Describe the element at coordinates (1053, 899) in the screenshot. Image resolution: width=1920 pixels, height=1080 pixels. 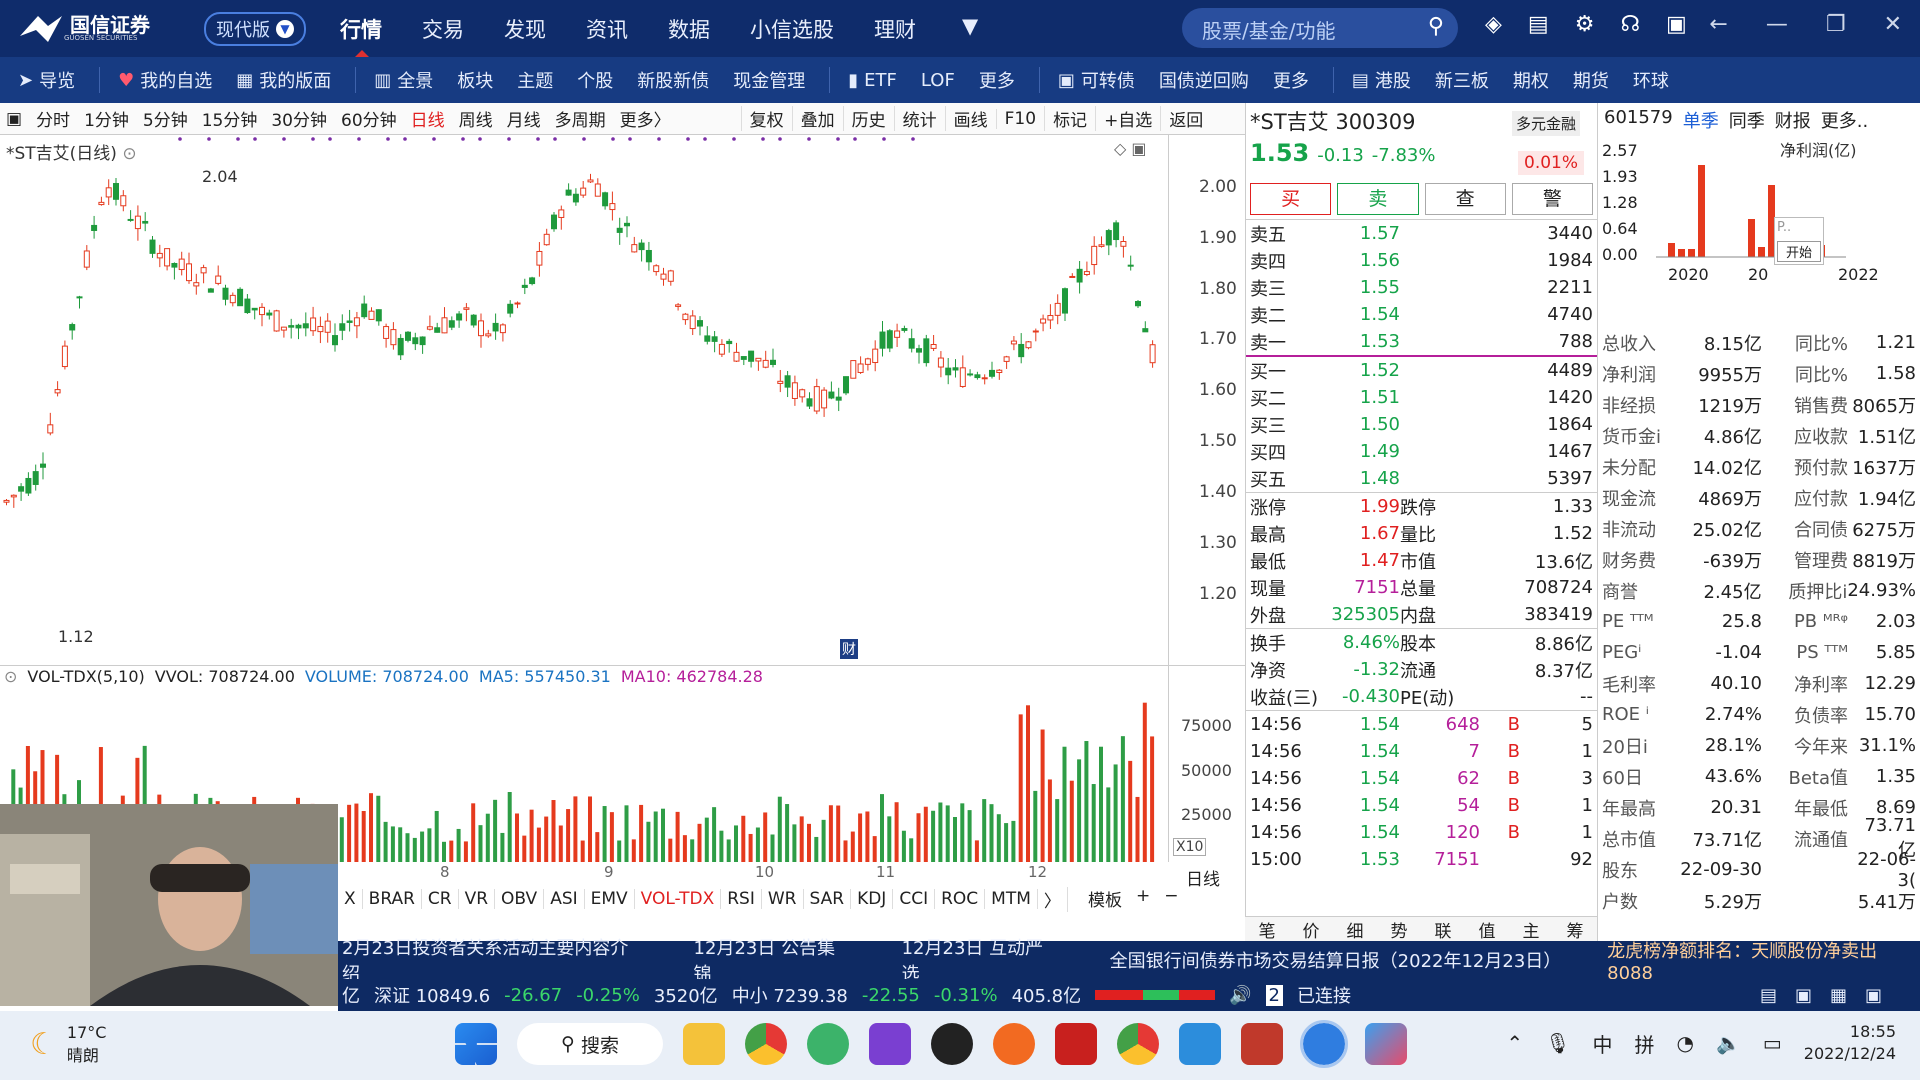
I see `indicator-next: 〉` at that location.